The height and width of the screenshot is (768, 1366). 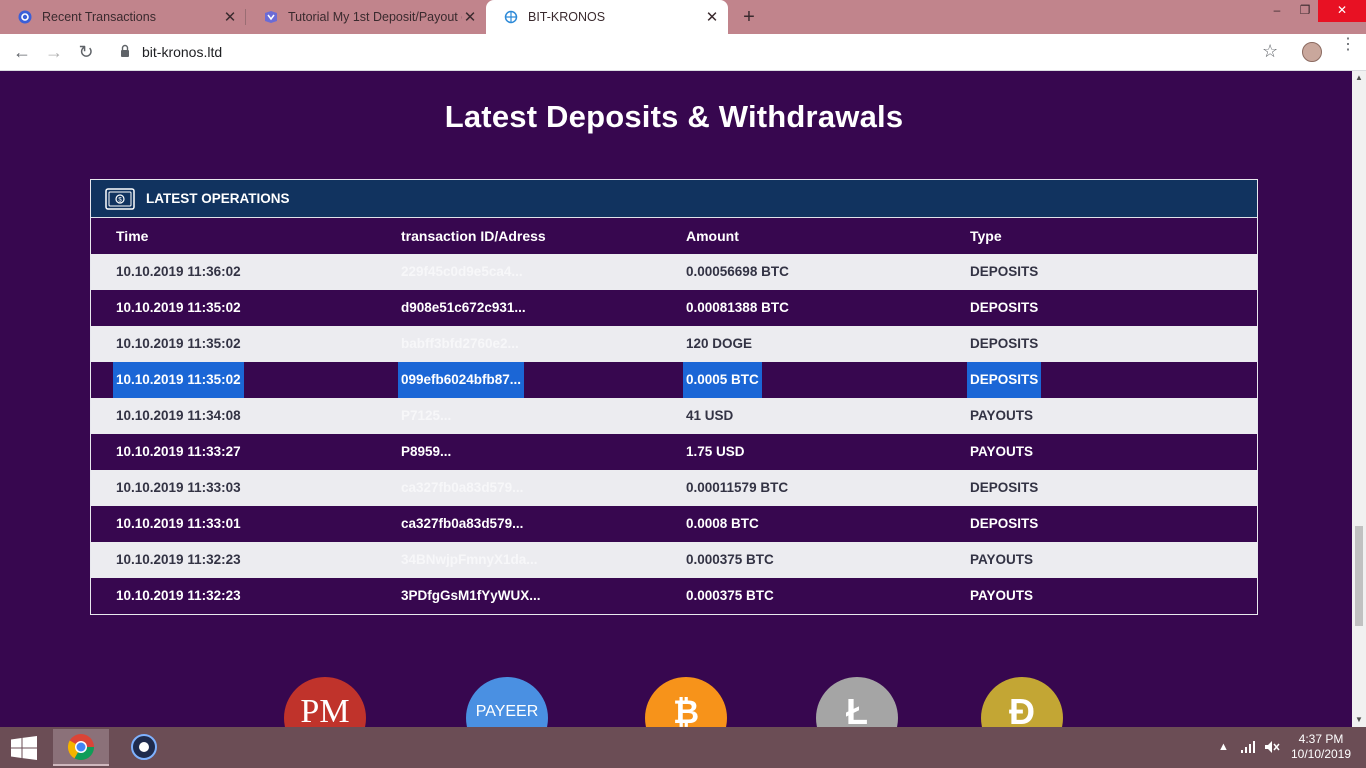 I want to click on tab-label: BIT-KRONOS, so click(x=567, y=17).